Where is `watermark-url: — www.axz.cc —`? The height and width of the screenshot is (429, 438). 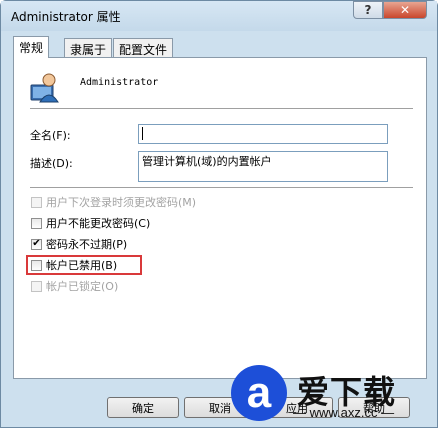
watermark-url: — www.axz.cc — is located at coordinates (344, 412).